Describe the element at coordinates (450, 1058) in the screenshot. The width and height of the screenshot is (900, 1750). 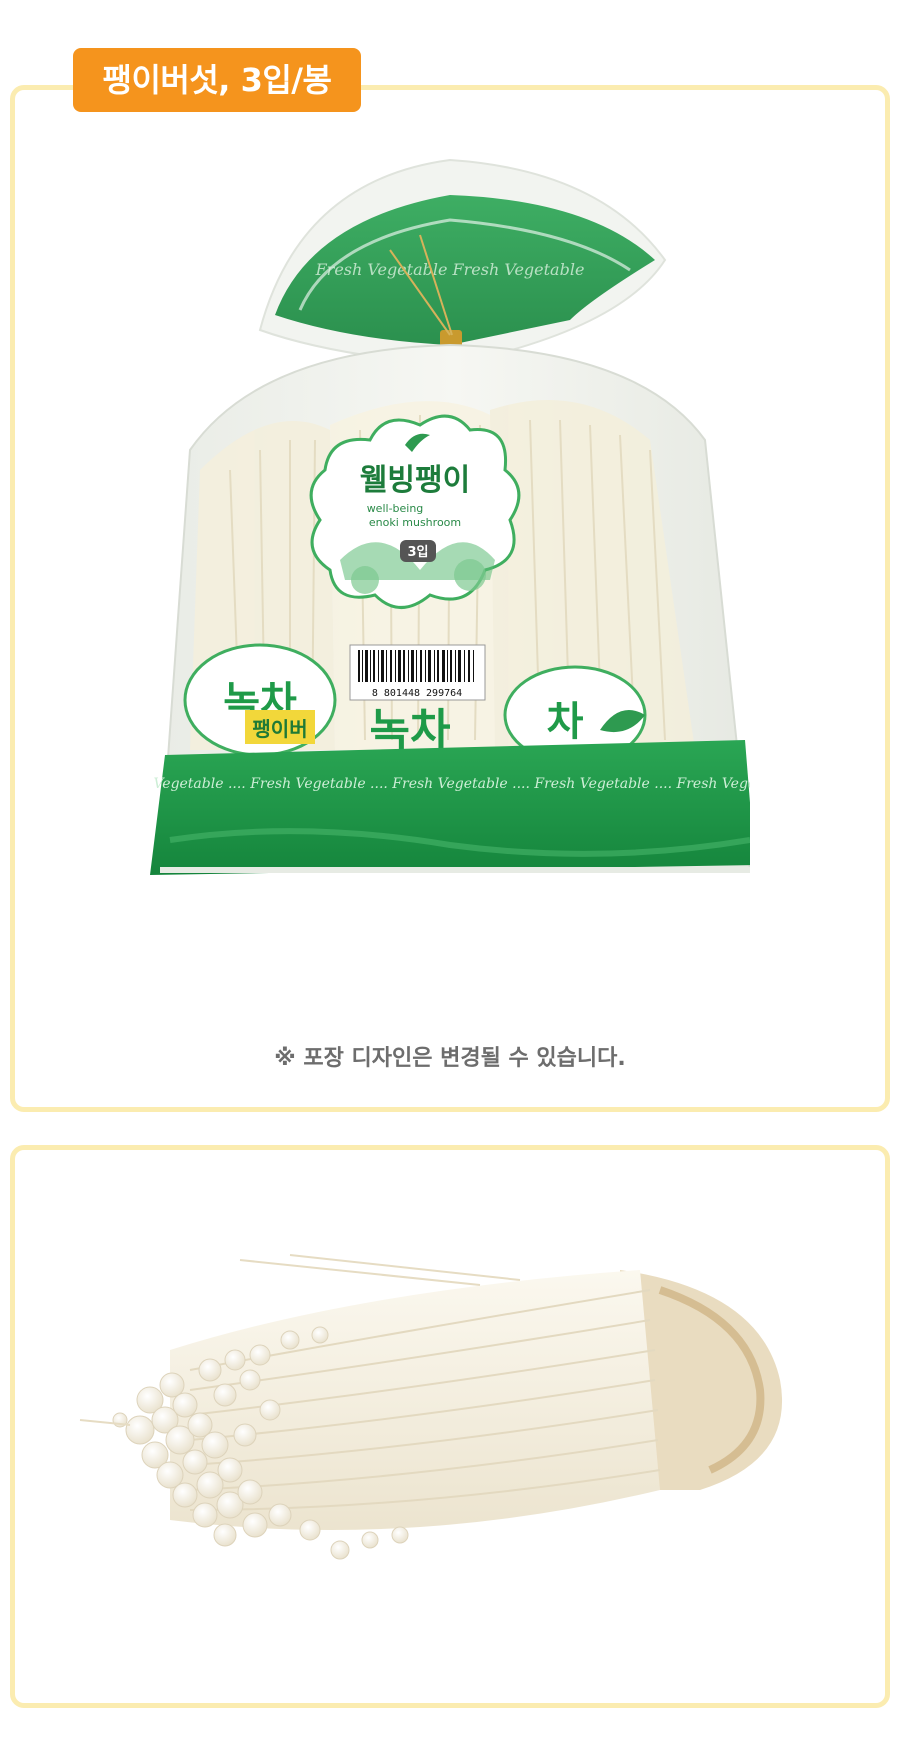
I see `packaging-notice: ※ 포장 디자인은 변경될 수 있습니다.` at that location.